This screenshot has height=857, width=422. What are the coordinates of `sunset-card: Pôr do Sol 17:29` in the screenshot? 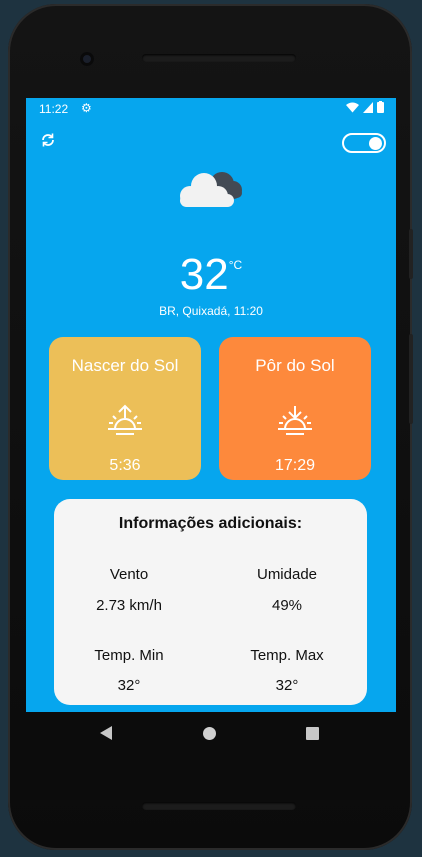 It's located at (295, 408).